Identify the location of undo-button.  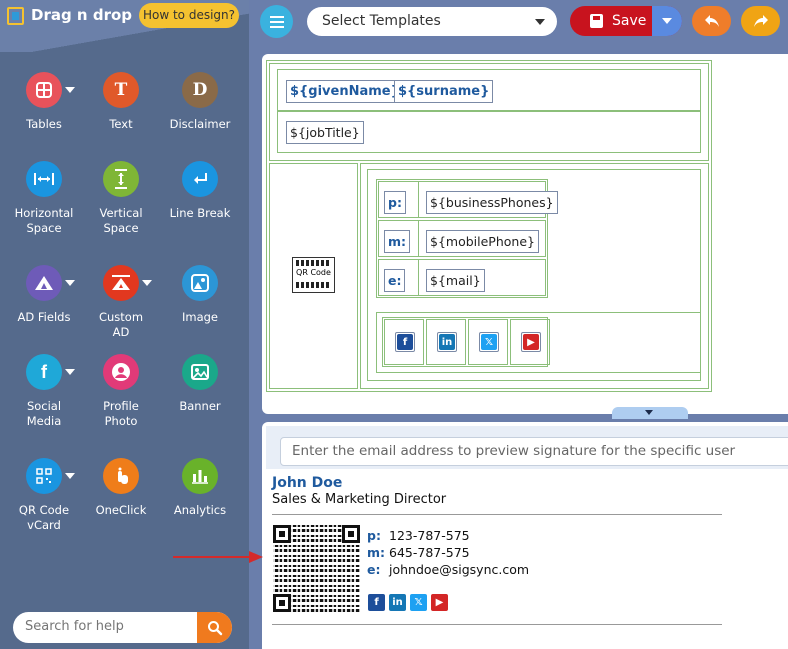
(711, 21).